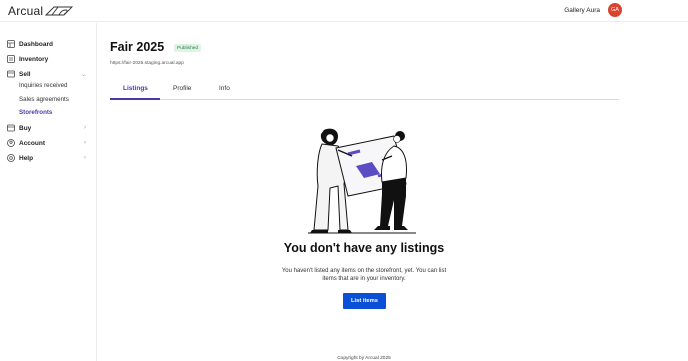 The width and height of the screenshot is (688, 361). What do you see at coordinates (224, 88) in the screenshot?
I see `tab-info: Info` at bounding box center [224, 88].